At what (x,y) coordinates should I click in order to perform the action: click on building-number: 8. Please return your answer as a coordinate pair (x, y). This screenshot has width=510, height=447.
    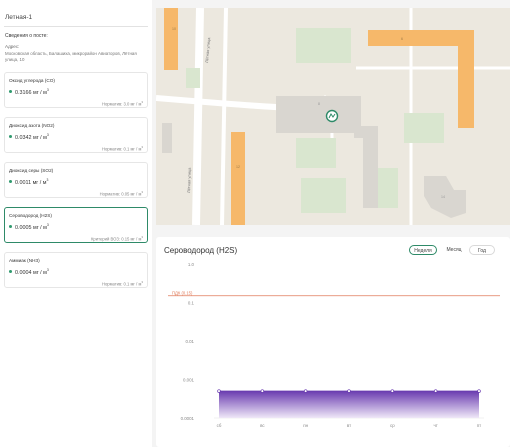
    Looking at the image, I should click on (319, 104).